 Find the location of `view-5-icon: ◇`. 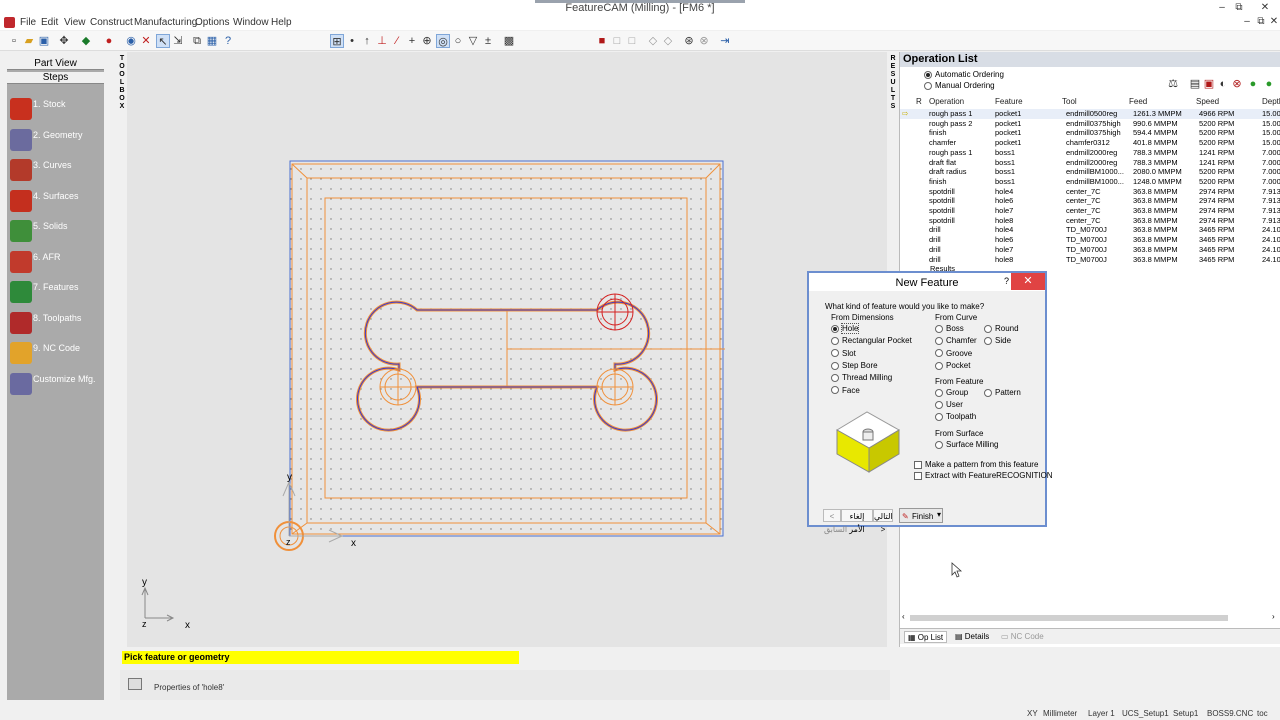

view-5-icon: ◇ is located at coordinates (668, 41).